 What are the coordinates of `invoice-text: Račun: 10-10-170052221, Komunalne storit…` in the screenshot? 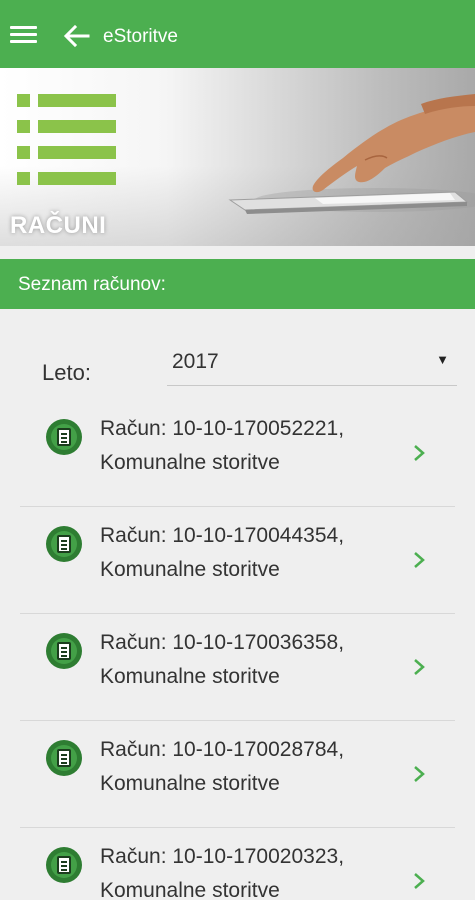 It's located at (222, 446).